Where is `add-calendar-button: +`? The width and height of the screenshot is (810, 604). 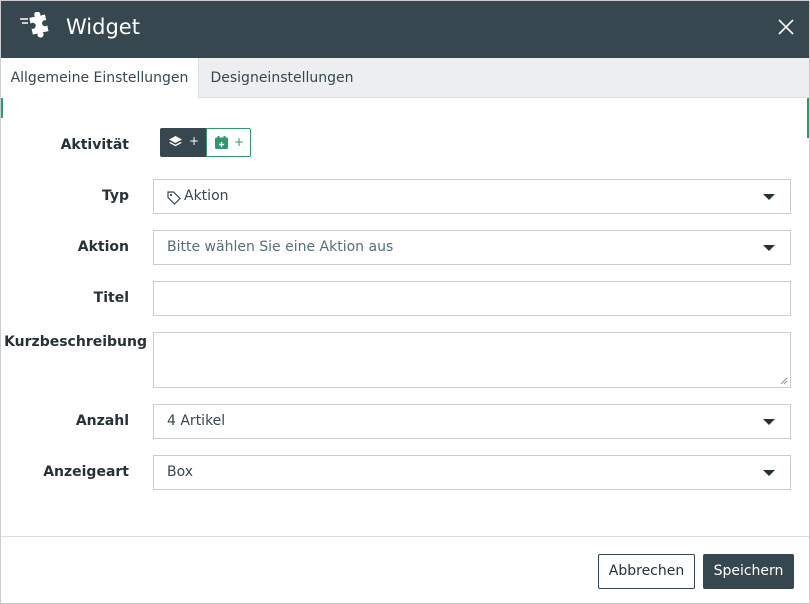
add-calendar-button: + is located at coordinates (228, 142).